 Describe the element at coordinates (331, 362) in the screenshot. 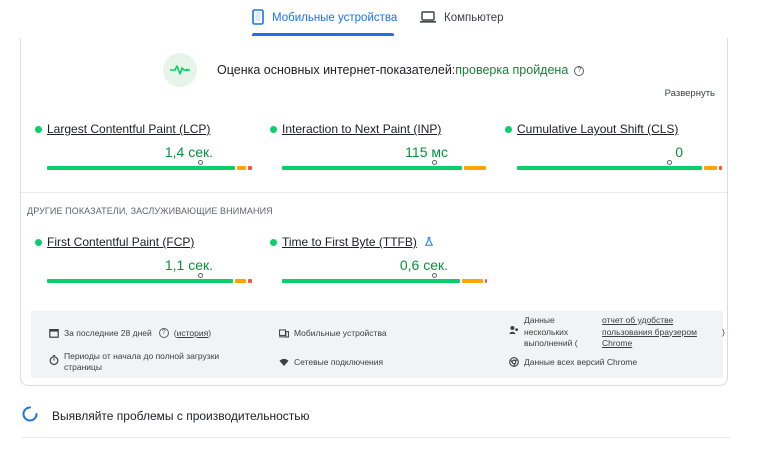

I see `info-network: Сетевые подключения` at that location.